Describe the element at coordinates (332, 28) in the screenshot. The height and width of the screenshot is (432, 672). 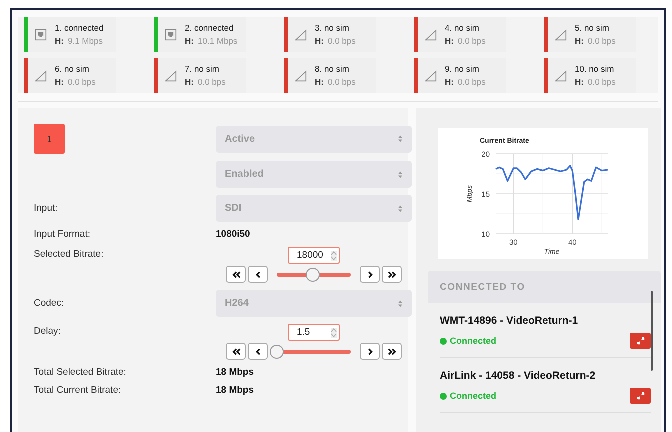
I see `modem-label: 3. no sim` at that location.